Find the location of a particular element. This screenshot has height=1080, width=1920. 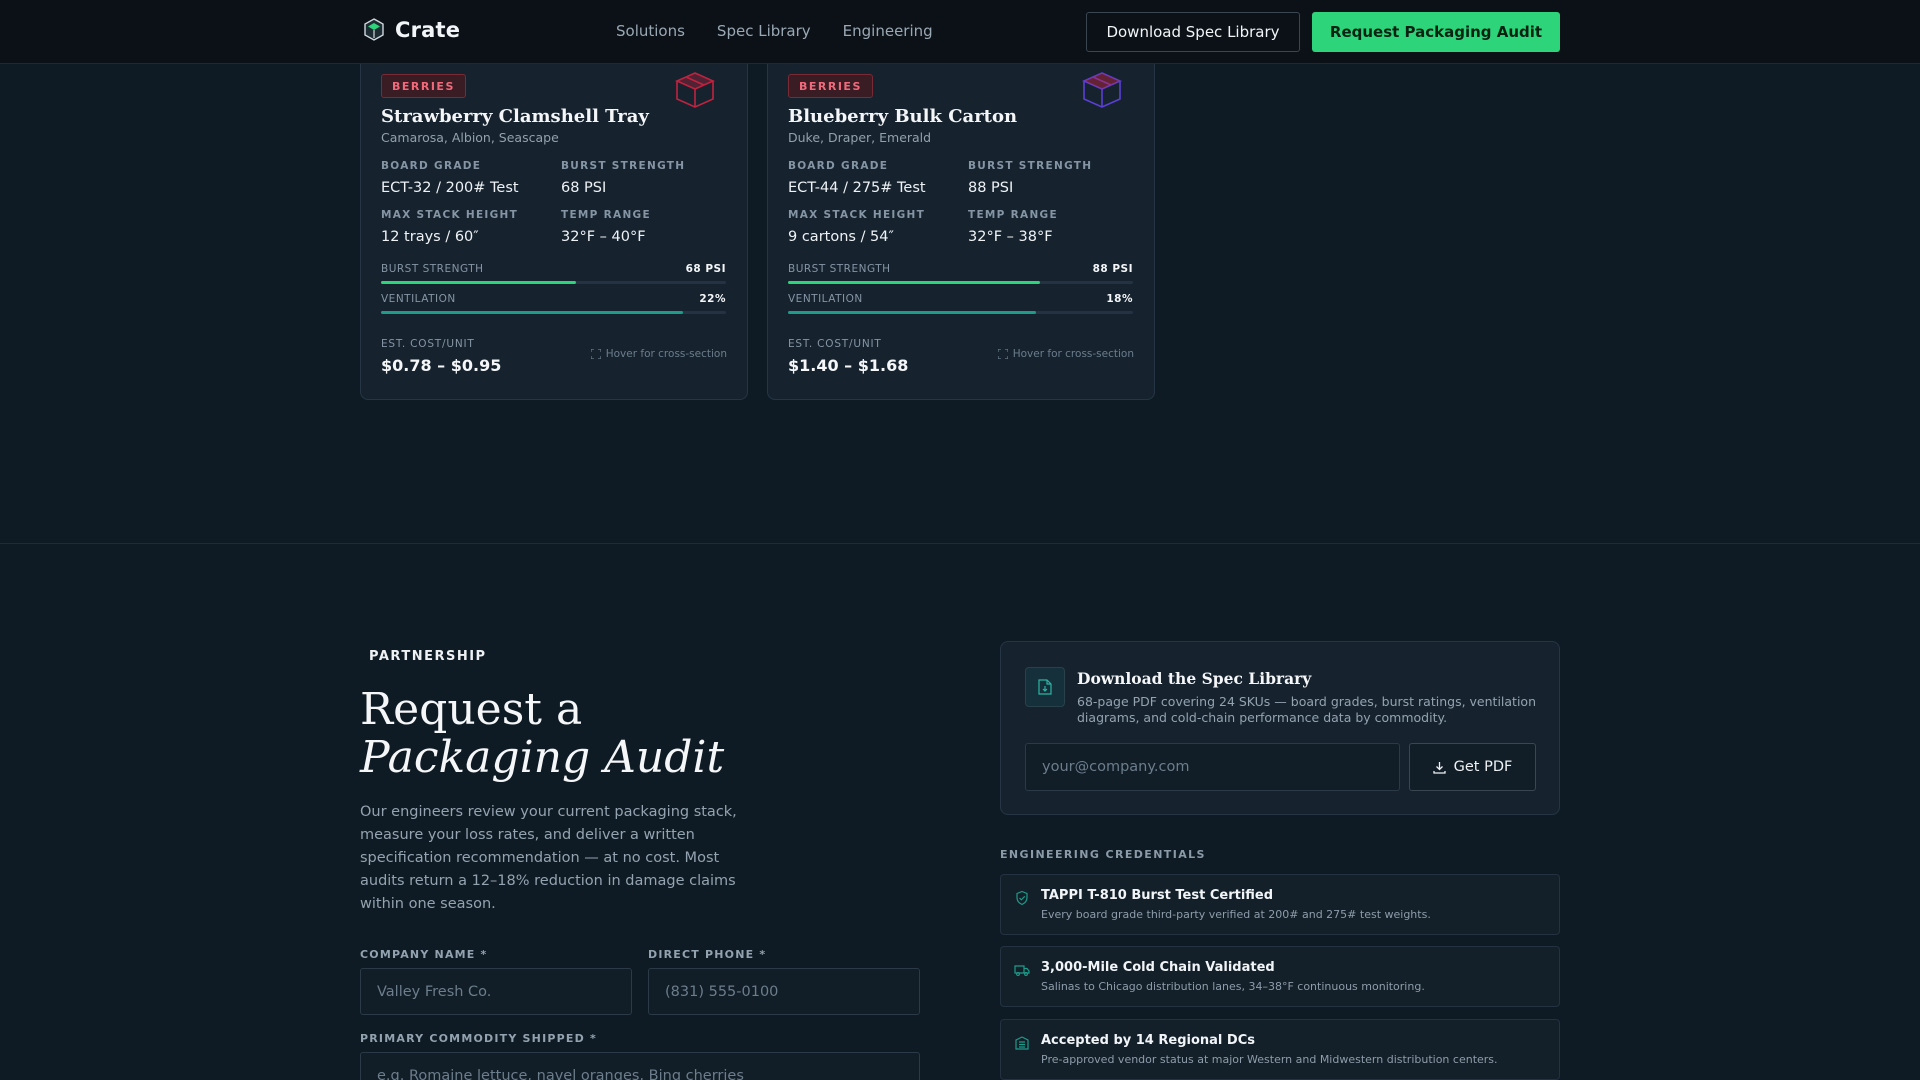

brand: Crate is located at coordinates (411, 30).